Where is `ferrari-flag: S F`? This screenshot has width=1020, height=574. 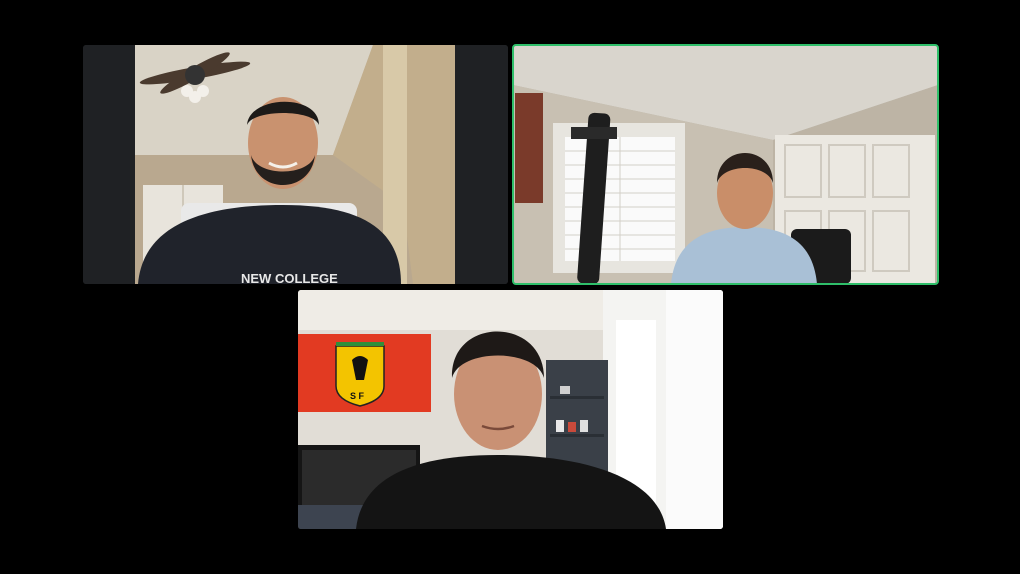
ferrari-flag: S F is located at coordinates (364, 373).